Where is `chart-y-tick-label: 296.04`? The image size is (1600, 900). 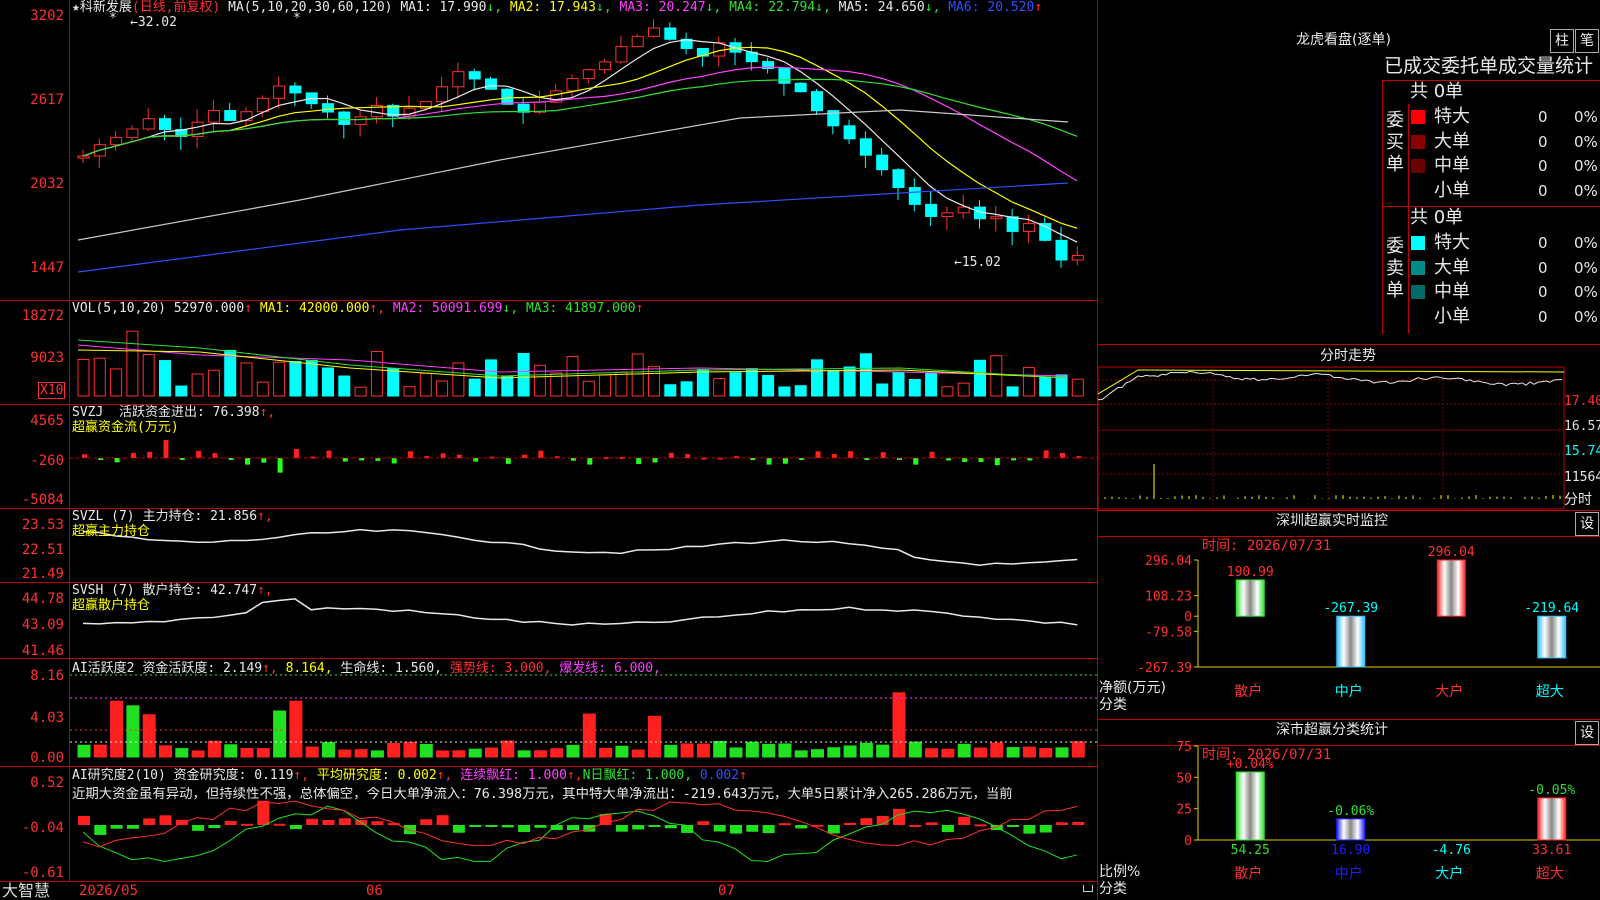 chart-y-tick-label: 296.04 is located at coordinates (1168, 561).